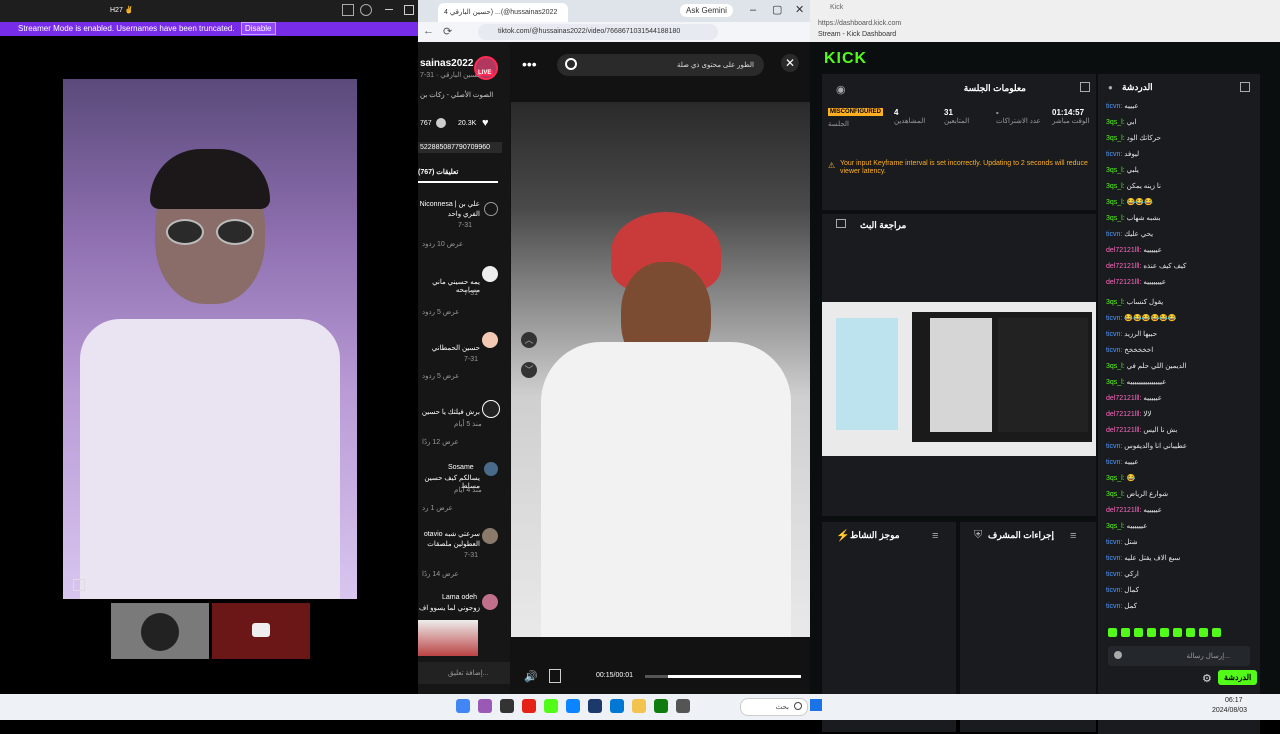  What do you see at coordinates (529, 706) in the screenshot?
I see `youtube-icon` at bounding box center [529, 706].